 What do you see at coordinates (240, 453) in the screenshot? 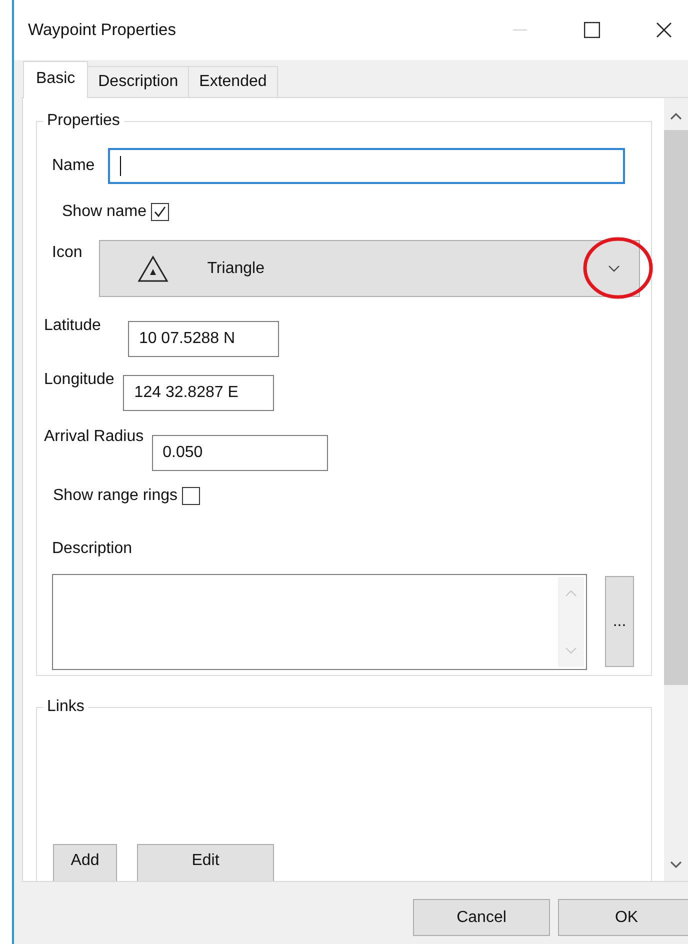
I see `input-field: 0.050` at bounding box center [240, 453].